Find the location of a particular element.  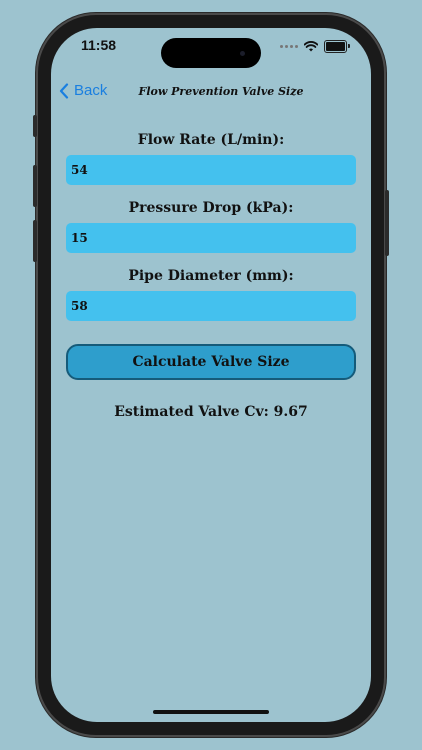

wifi-icon is located at coordinates (311, 46).